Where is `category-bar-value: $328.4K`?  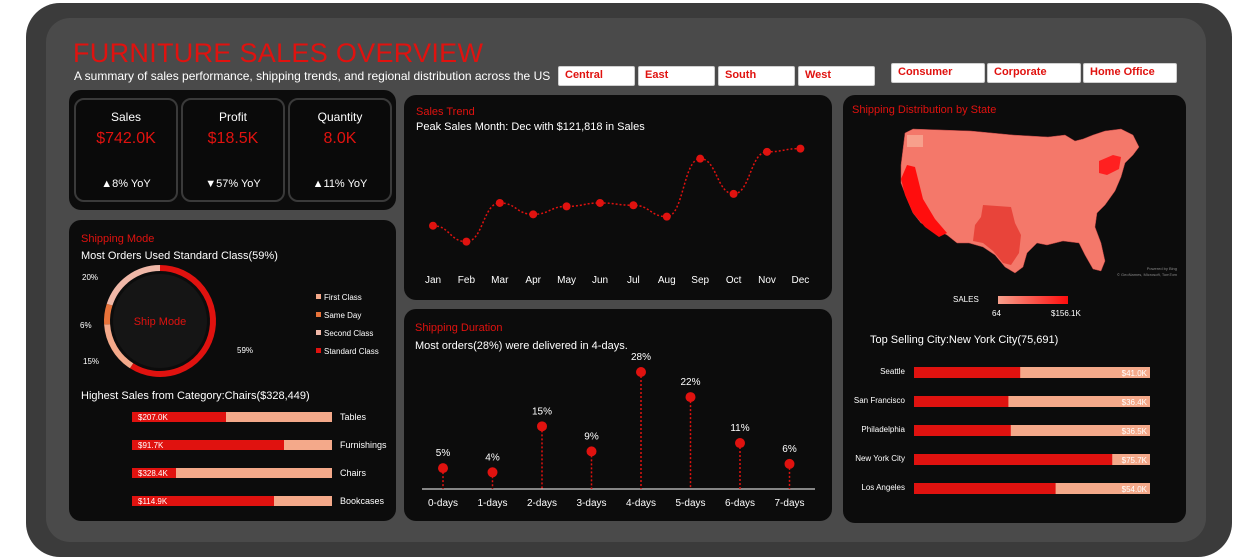
category-bar-value: $328.4K is located at coordinates (153, 473).